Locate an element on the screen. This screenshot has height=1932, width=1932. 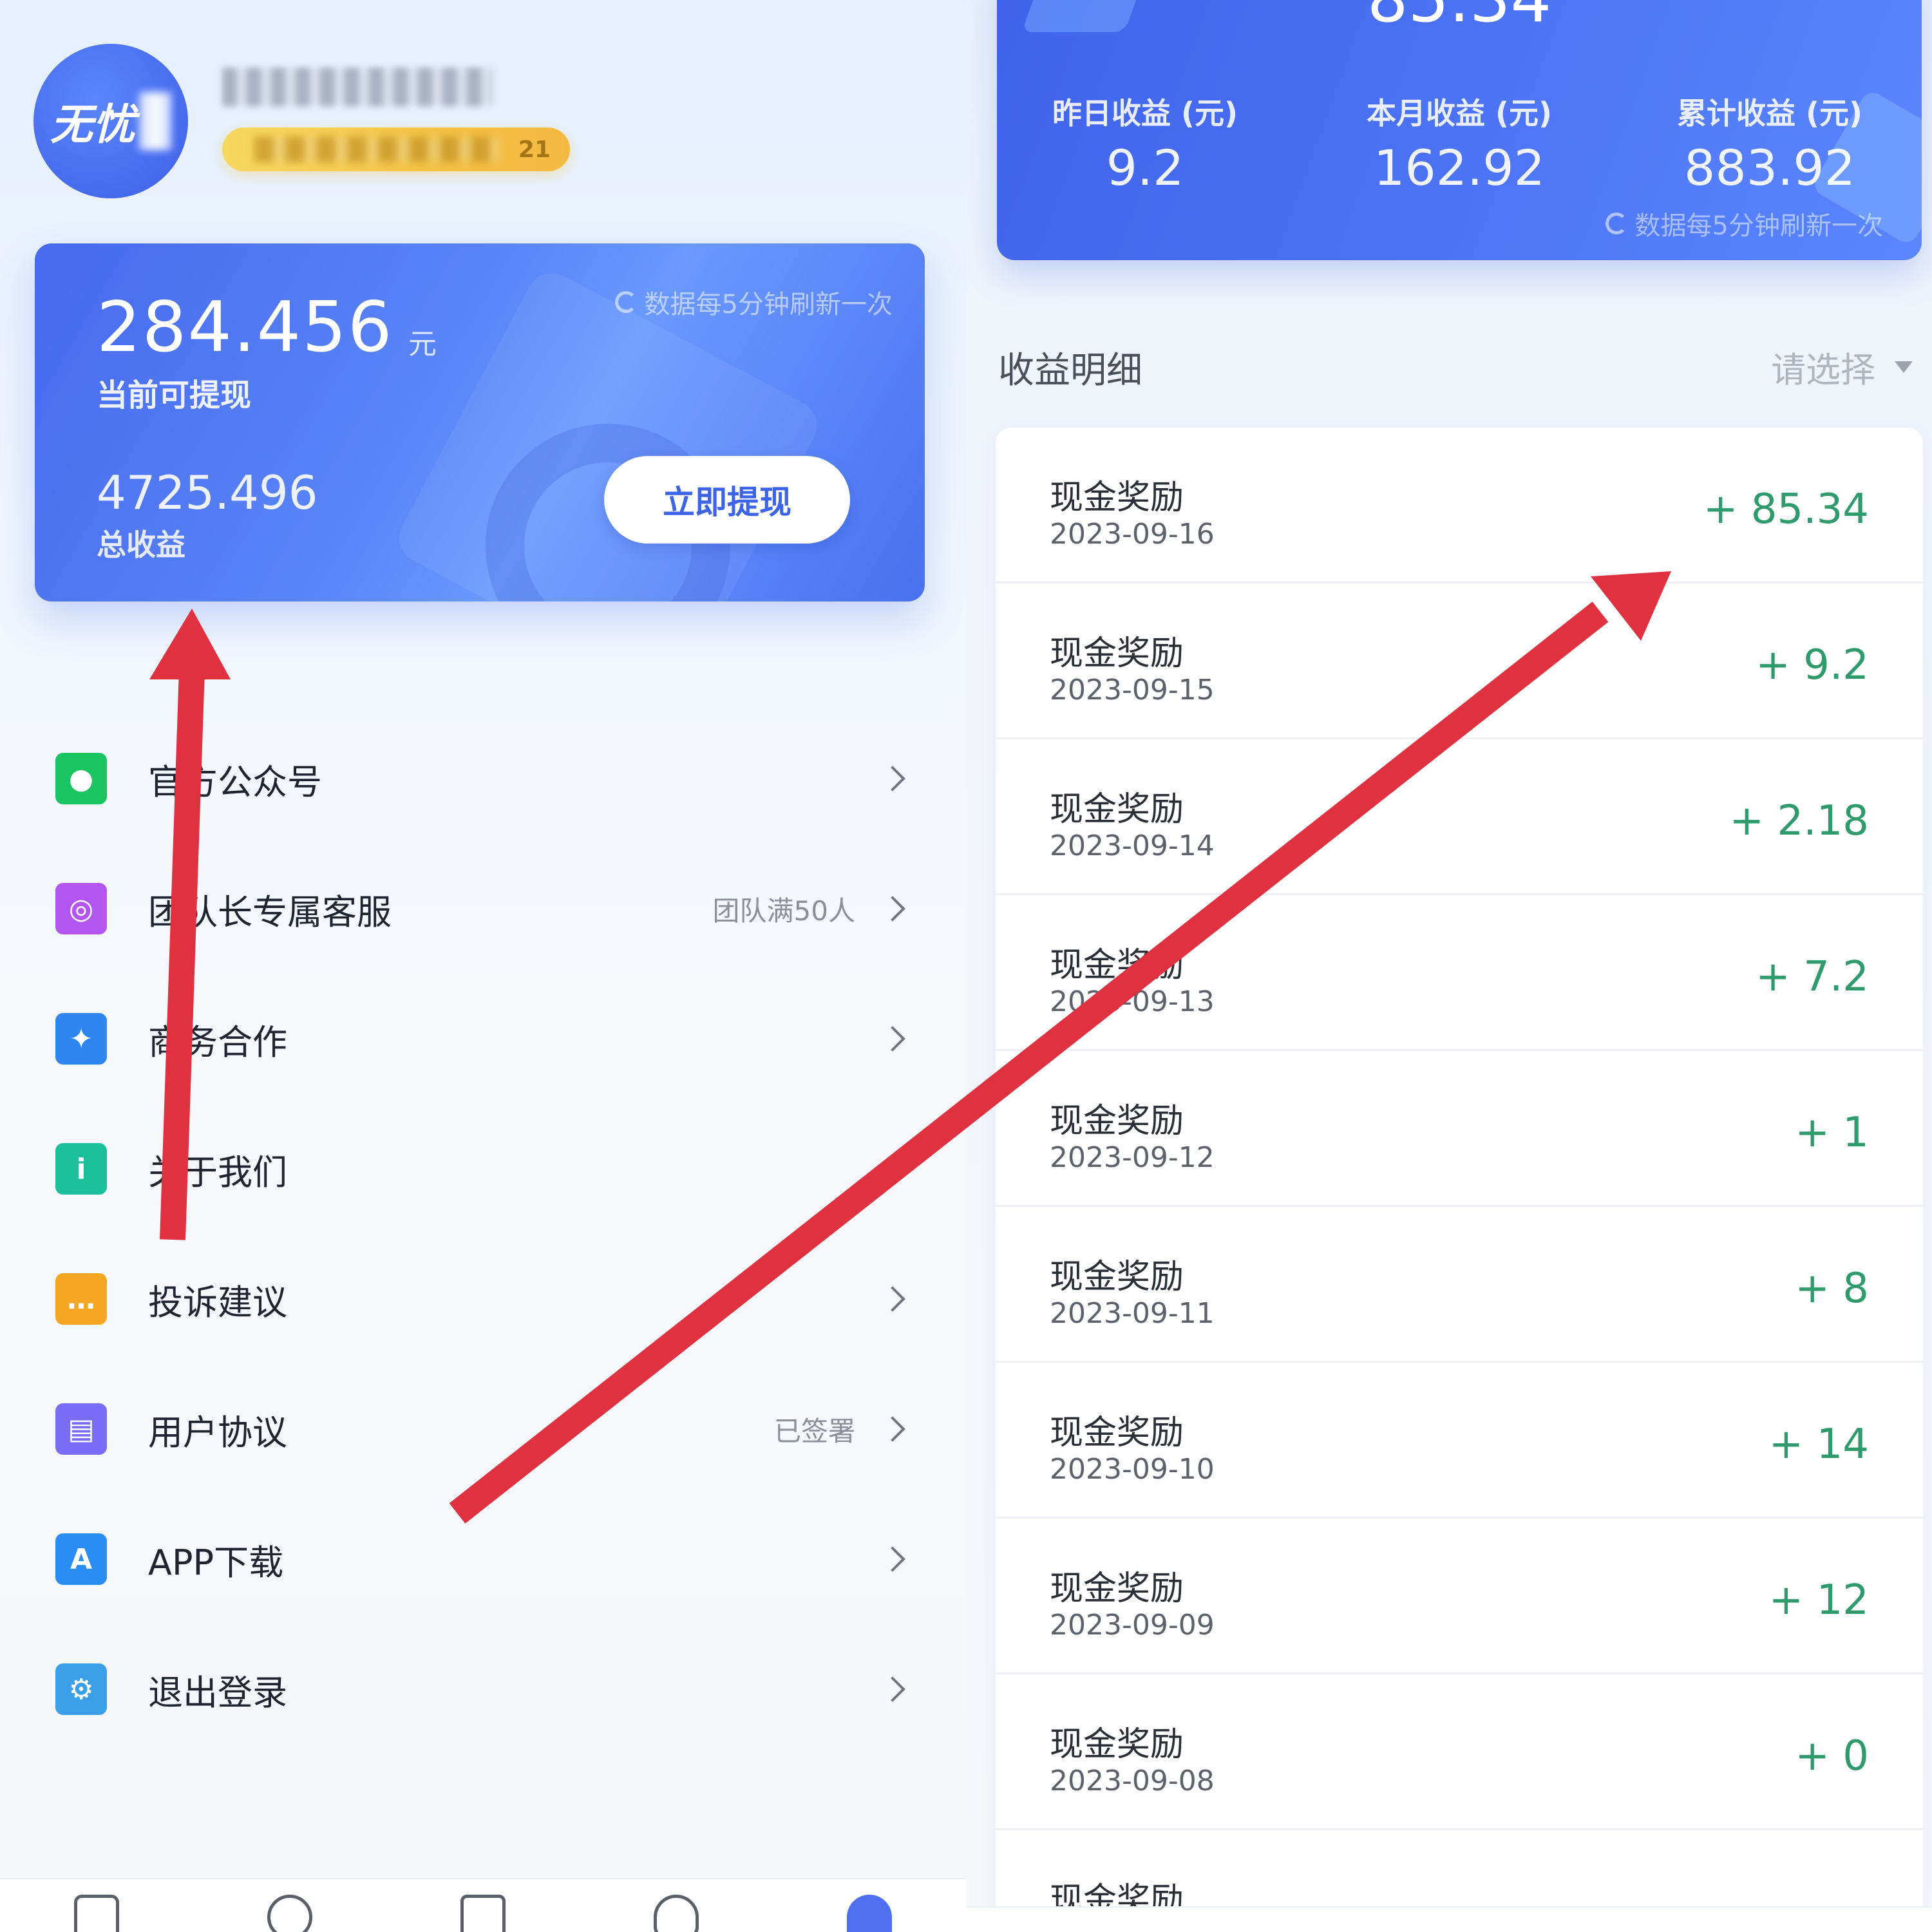
list-item: 现金奖励 2023-09-13 + 7.2 is located at coordinates (1459, 973).